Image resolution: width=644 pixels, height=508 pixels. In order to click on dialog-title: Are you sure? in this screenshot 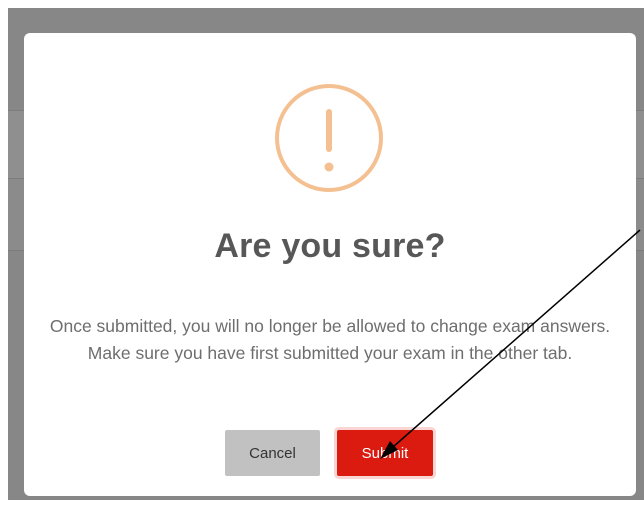, I will do `click(330, 246)`.